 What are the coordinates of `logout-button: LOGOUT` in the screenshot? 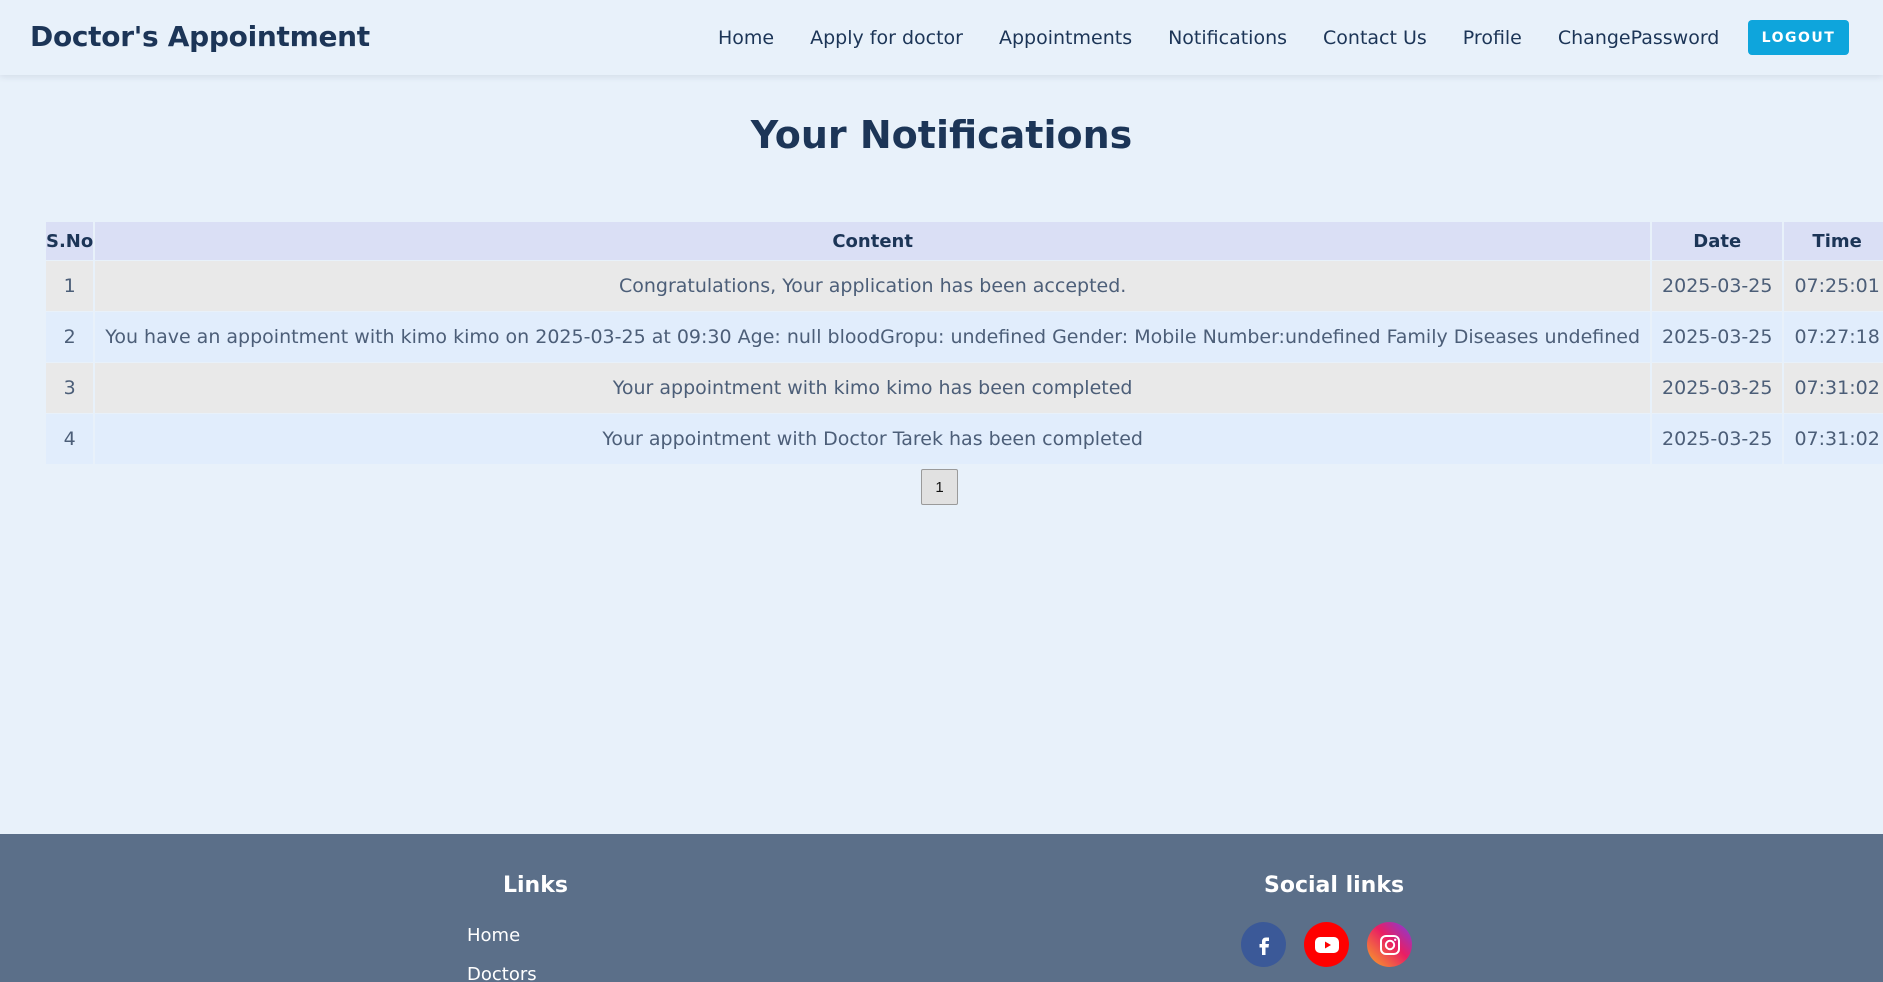 It's located at (1798, 37).